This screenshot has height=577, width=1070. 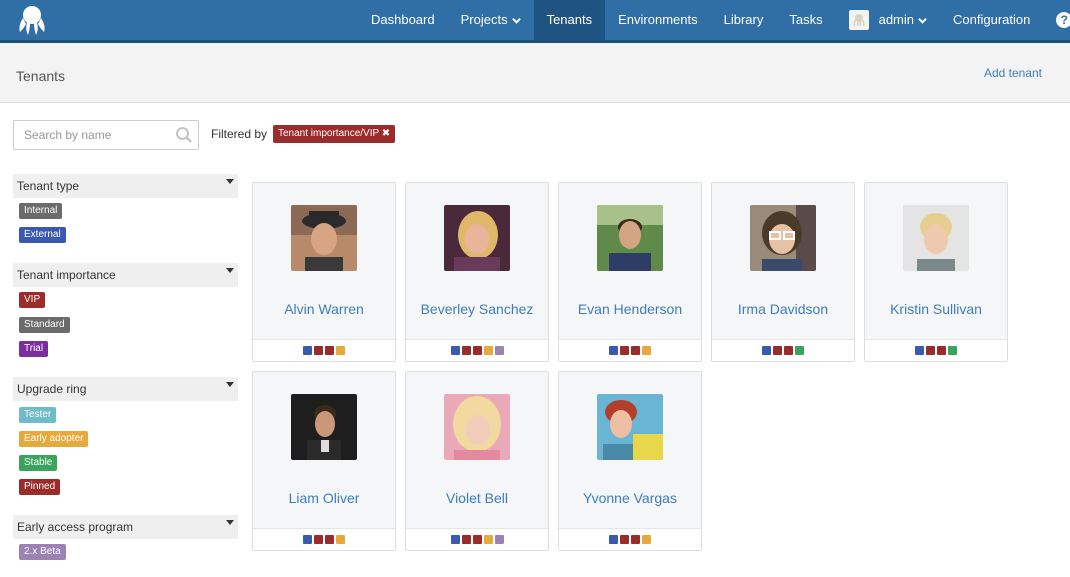 What do you see at coordinates (783, 272) in the screenshot?
I see `tenant-card: Irma Davidson` at bounding box center [783, 272].